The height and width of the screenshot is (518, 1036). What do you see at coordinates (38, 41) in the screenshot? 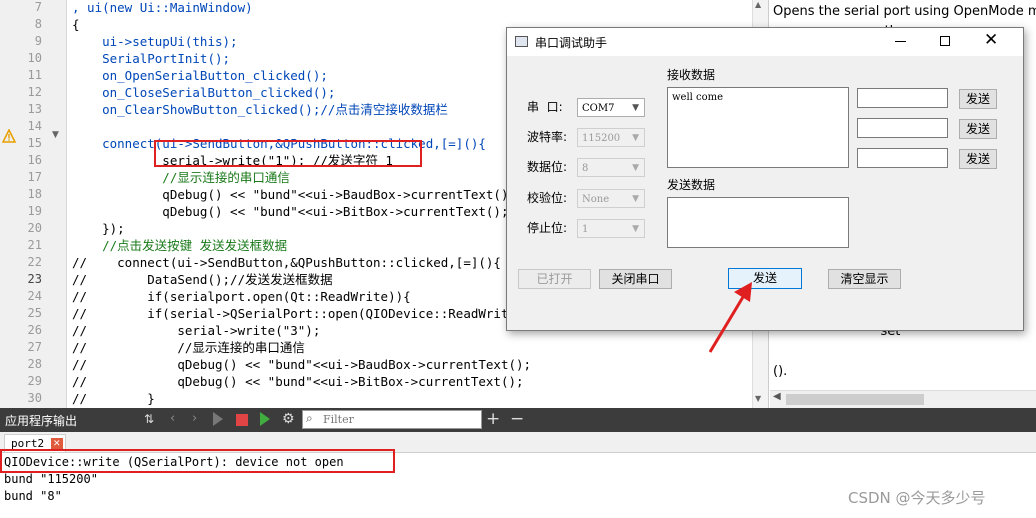
I see `line-number: 9` at bounding box center [38, 41].